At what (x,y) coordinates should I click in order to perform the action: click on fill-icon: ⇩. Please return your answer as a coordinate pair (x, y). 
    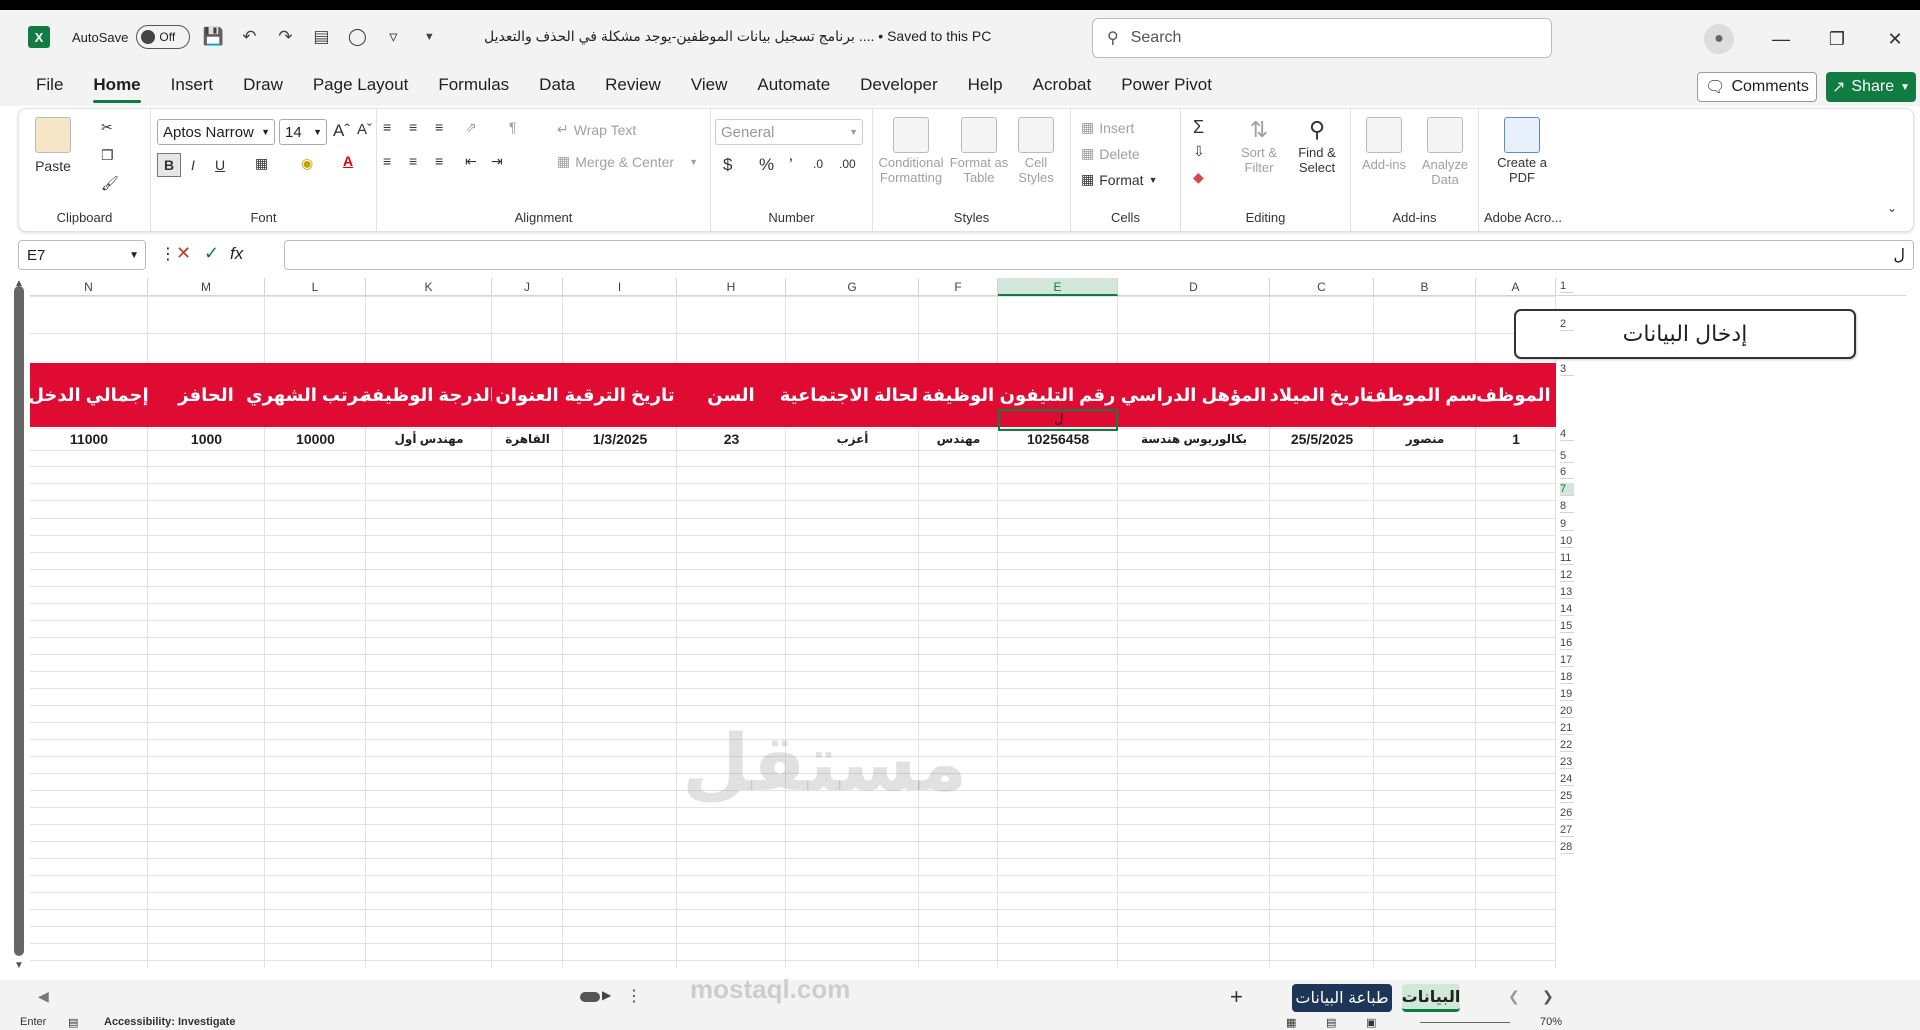
    Looking at the image, I should click on (1199, 151).